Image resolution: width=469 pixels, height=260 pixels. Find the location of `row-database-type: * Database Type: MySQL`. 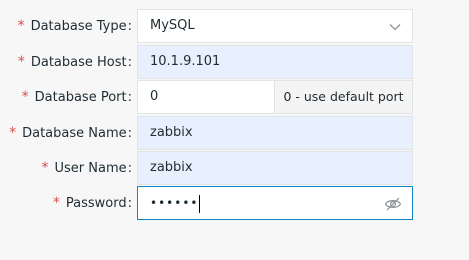

row-database-type: * Database Type: MySQL is located at coordinates (234, 26).